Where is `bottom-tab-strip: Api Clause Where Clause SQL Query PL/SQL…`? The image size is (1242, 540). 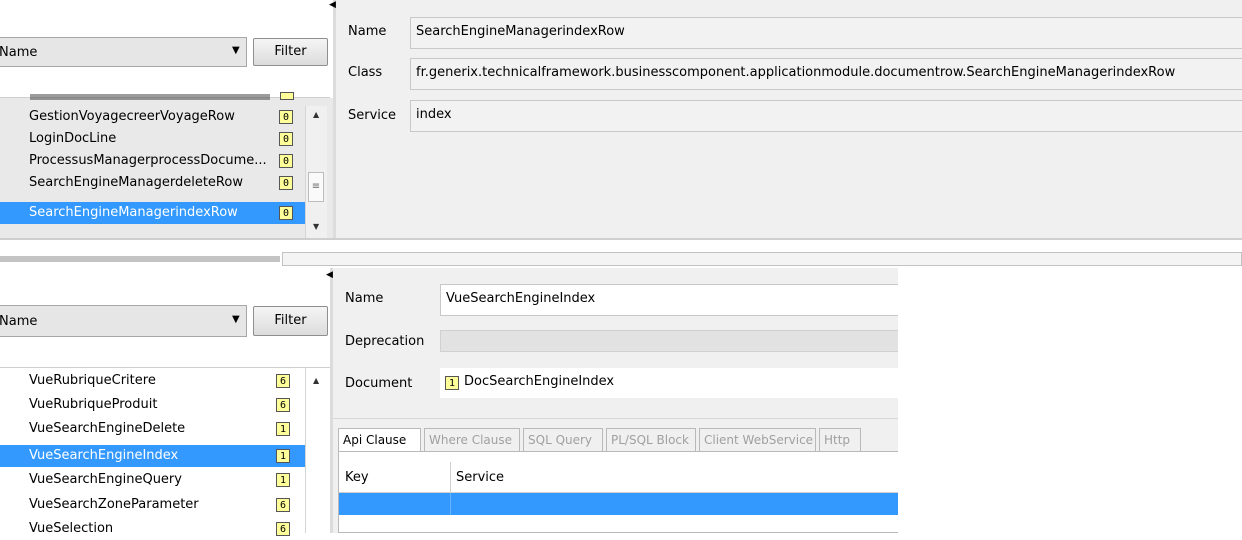
bottom-tab-strip: Api Clause Where Clause SQL Query PL/SQL… is located at coordinates (618, 439).